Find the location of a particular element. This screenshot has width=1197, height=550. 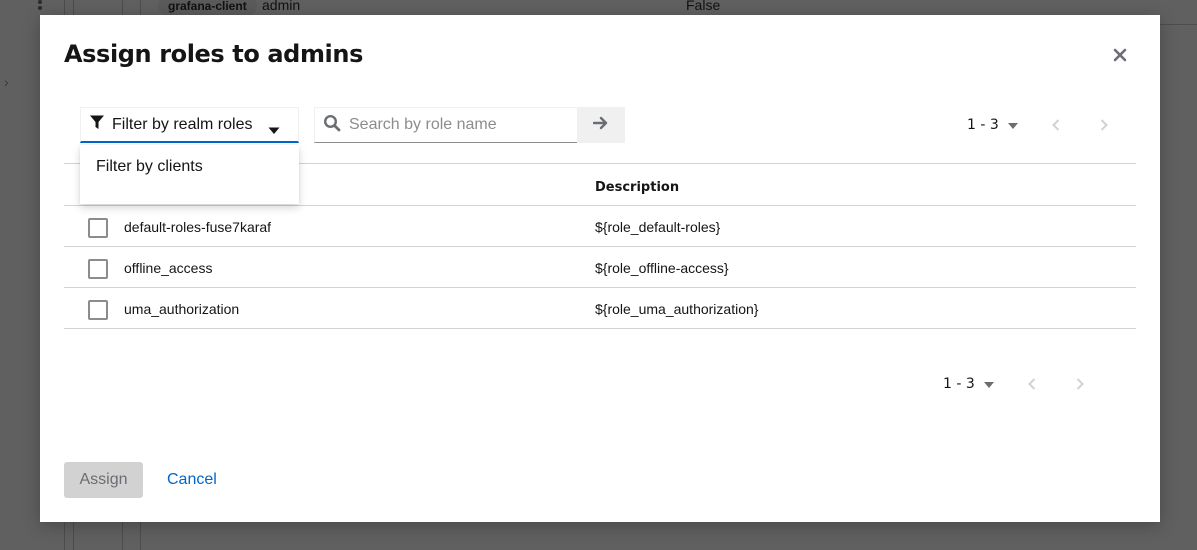

search-field is located at coordinates (446, 125).